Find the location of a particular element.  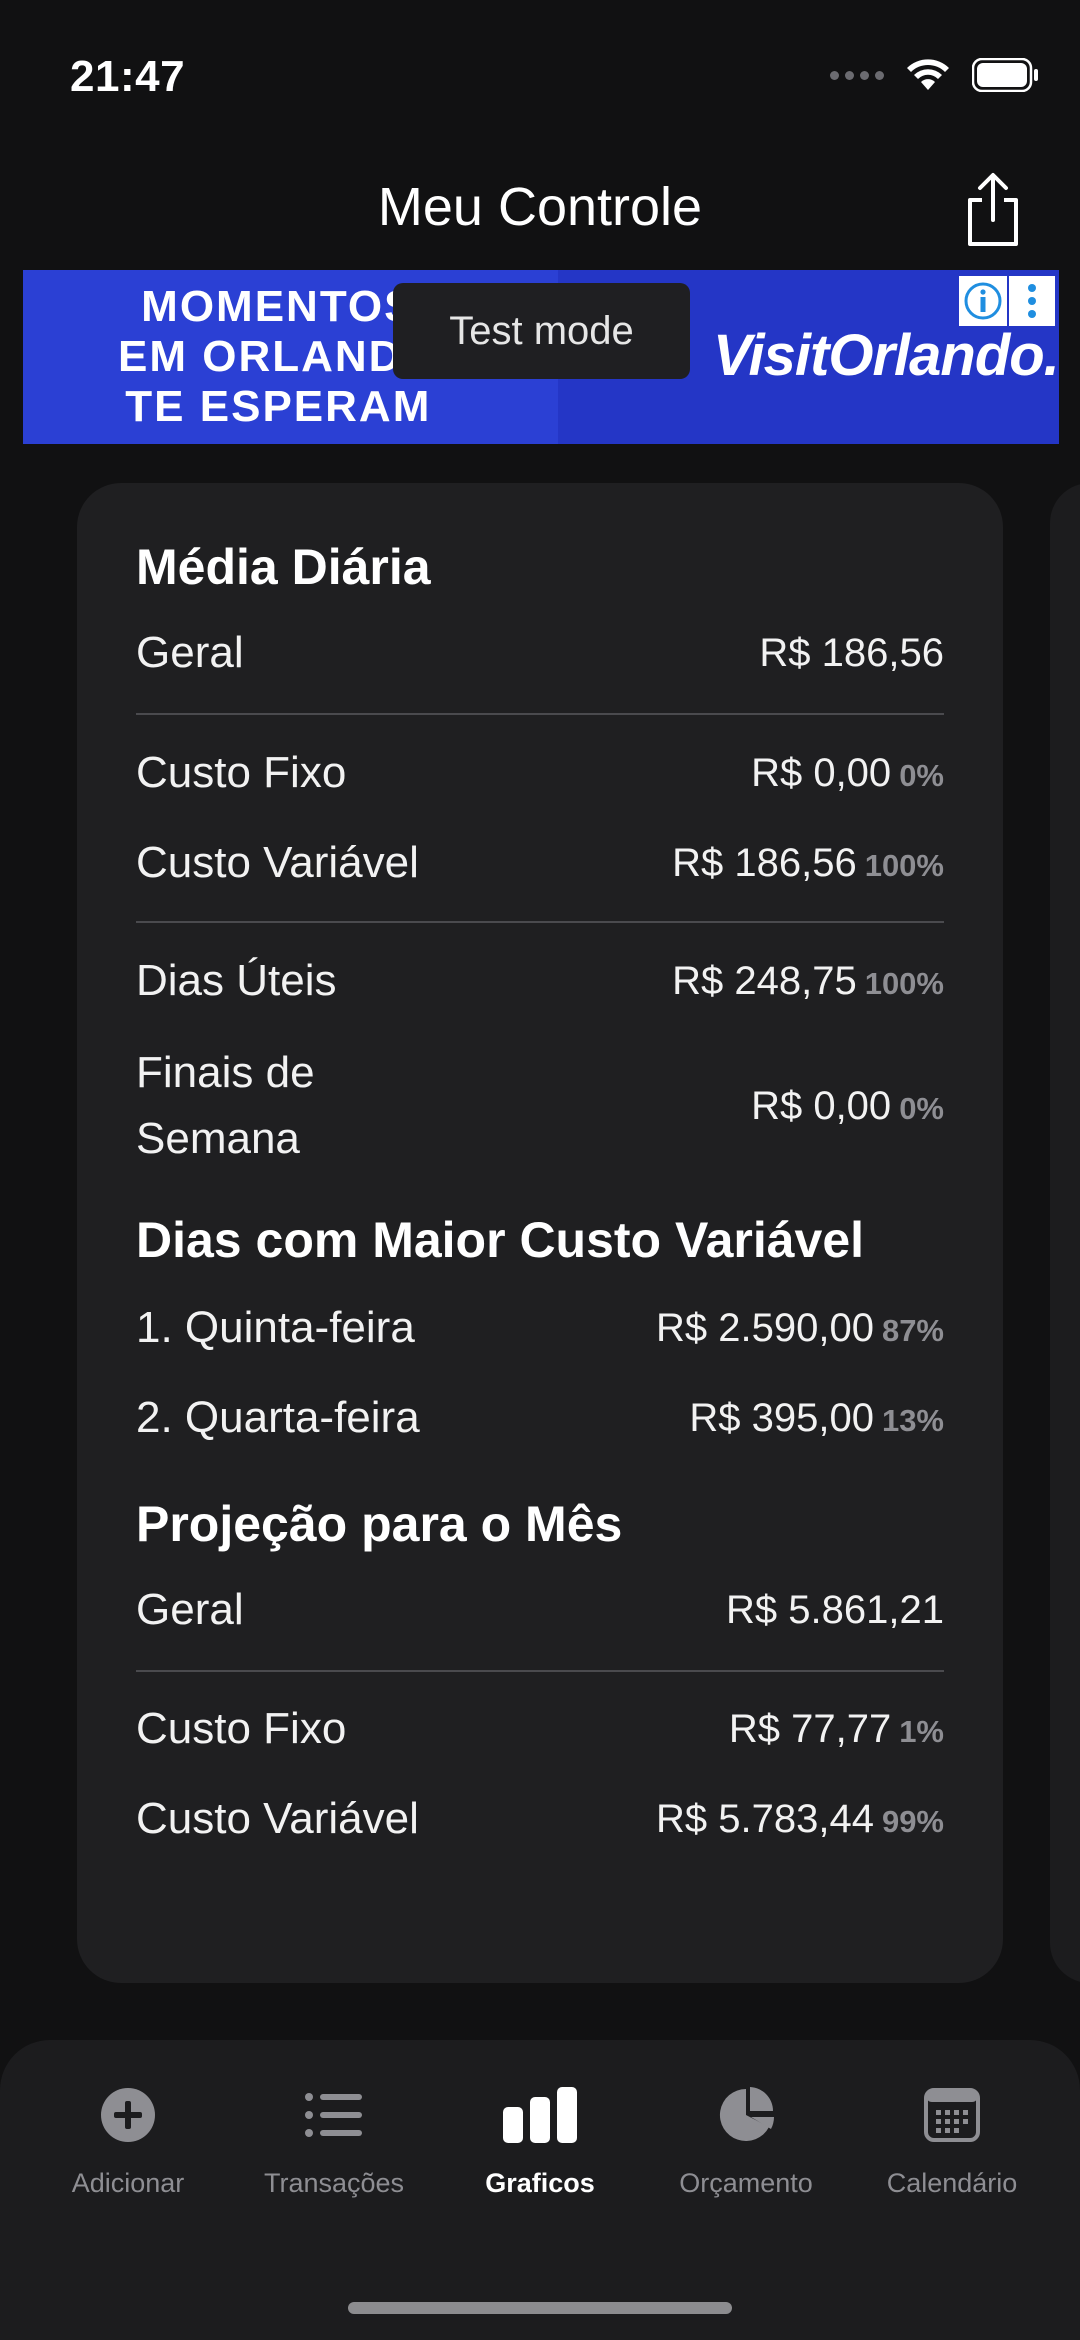

row-label: Finais de Semana is located at coordinates (225, 1105).